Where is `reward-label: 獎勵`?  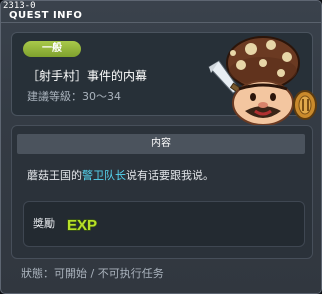
reward-label: 獎勵 is located at coordinates (44, 223).